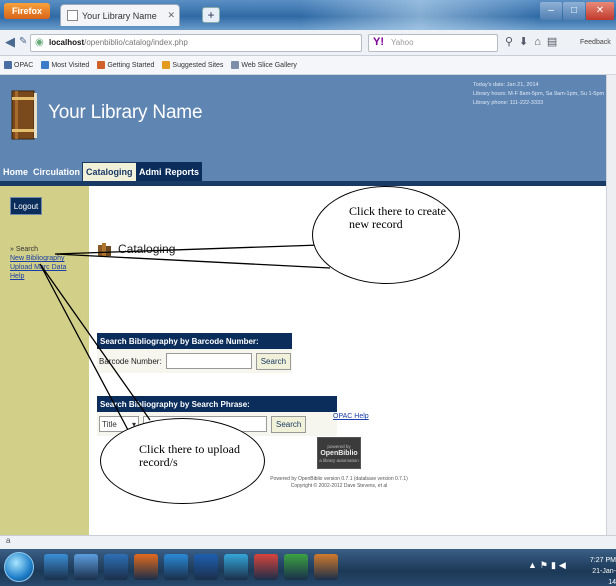  What do you see at coordinates (198, 65) in the screenshot?
I see `bookmark-label: Suggested Sites` at bounding box center [198, 65].